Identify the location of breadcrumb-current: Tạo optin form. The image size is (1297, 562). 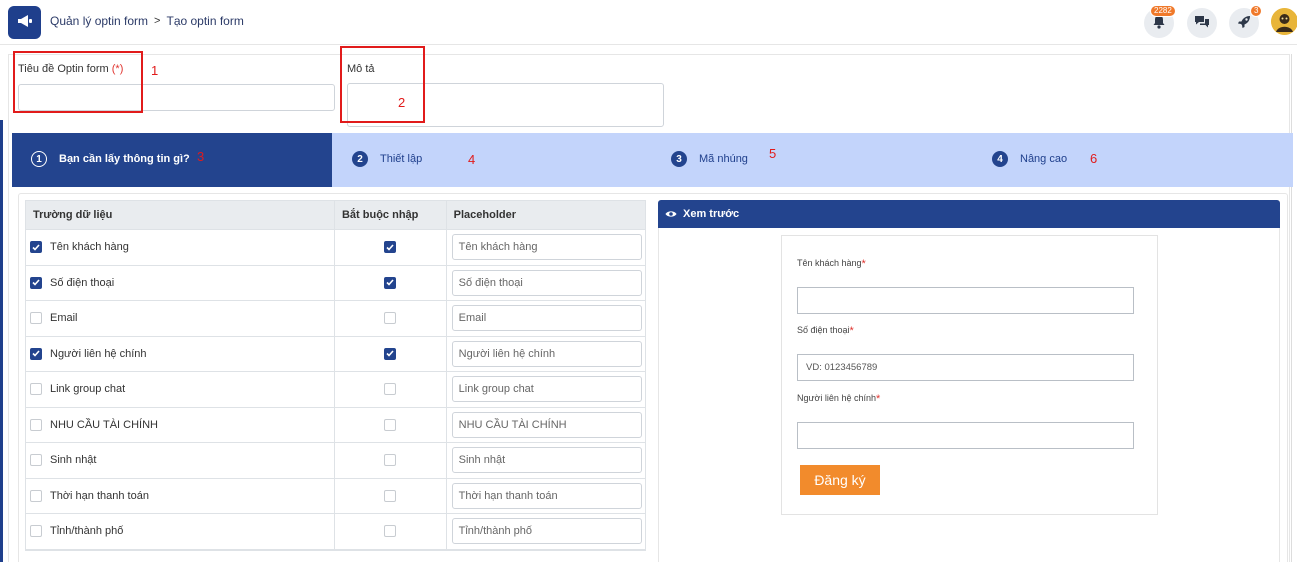
(205, 21).